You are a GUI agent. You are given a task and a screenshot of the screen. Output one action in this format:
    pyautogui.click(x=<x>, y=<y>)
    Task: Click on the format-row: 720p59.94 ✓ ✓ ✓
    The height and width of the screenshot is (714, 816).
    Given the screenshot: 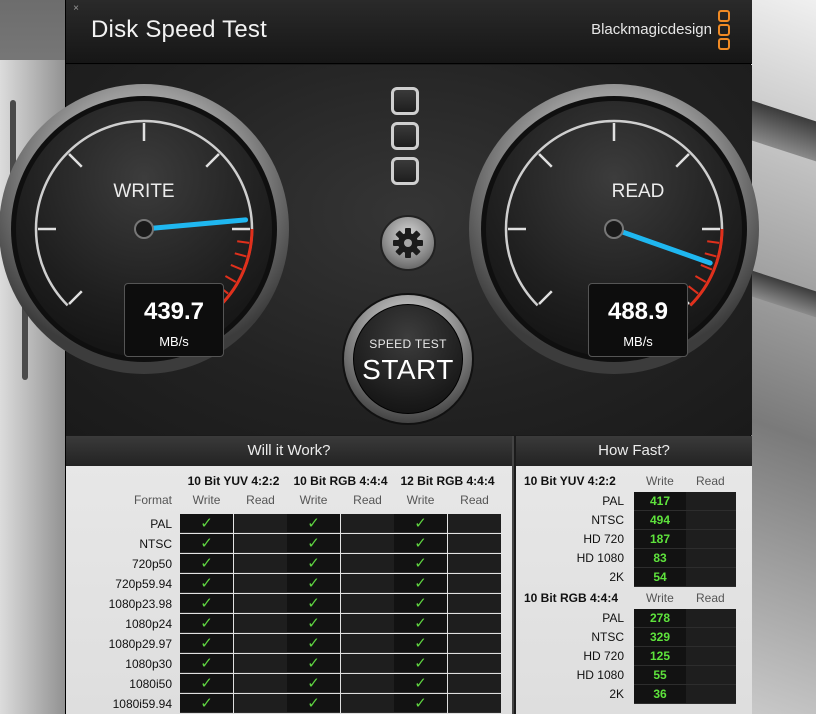 What is the action you would take?
    pyautogui.click(x=289, y=584)
    